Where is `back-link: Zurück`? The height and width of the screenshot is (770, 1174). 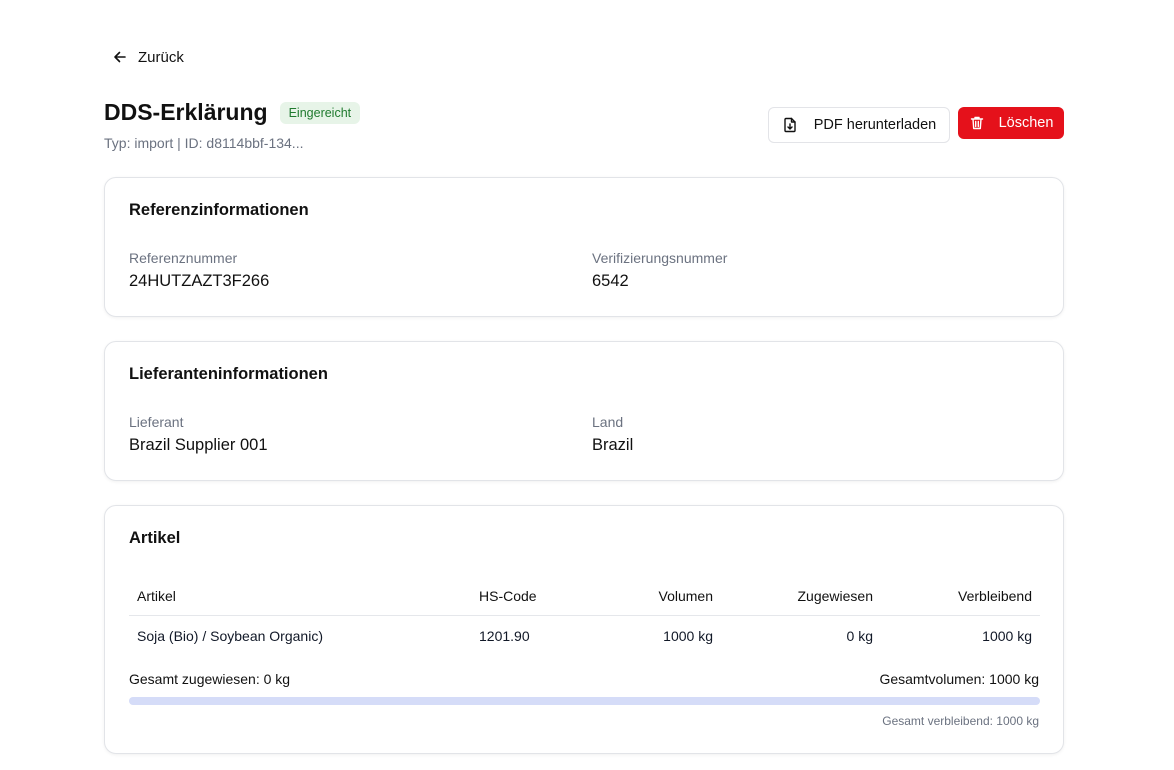
back-link: Zurück is located at coordinates (148, 57).